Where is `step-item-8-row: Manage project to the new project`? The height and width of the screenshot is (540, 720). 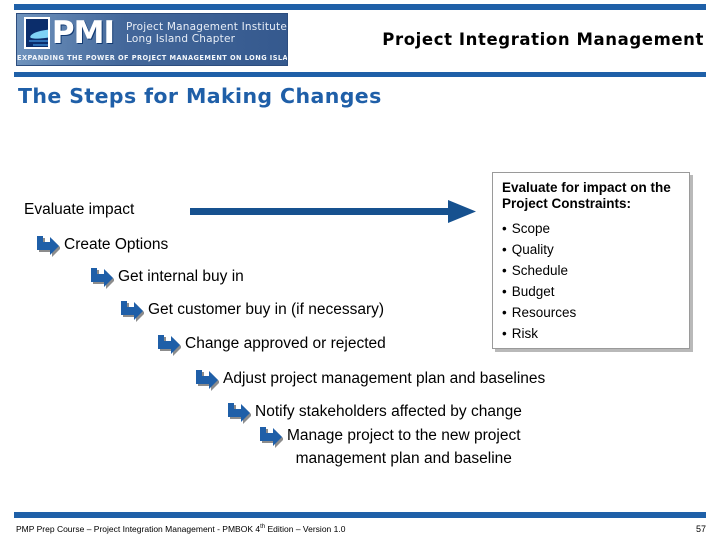
step-item-8-row: Manage project to the new project is located at coordinates (389, 436).